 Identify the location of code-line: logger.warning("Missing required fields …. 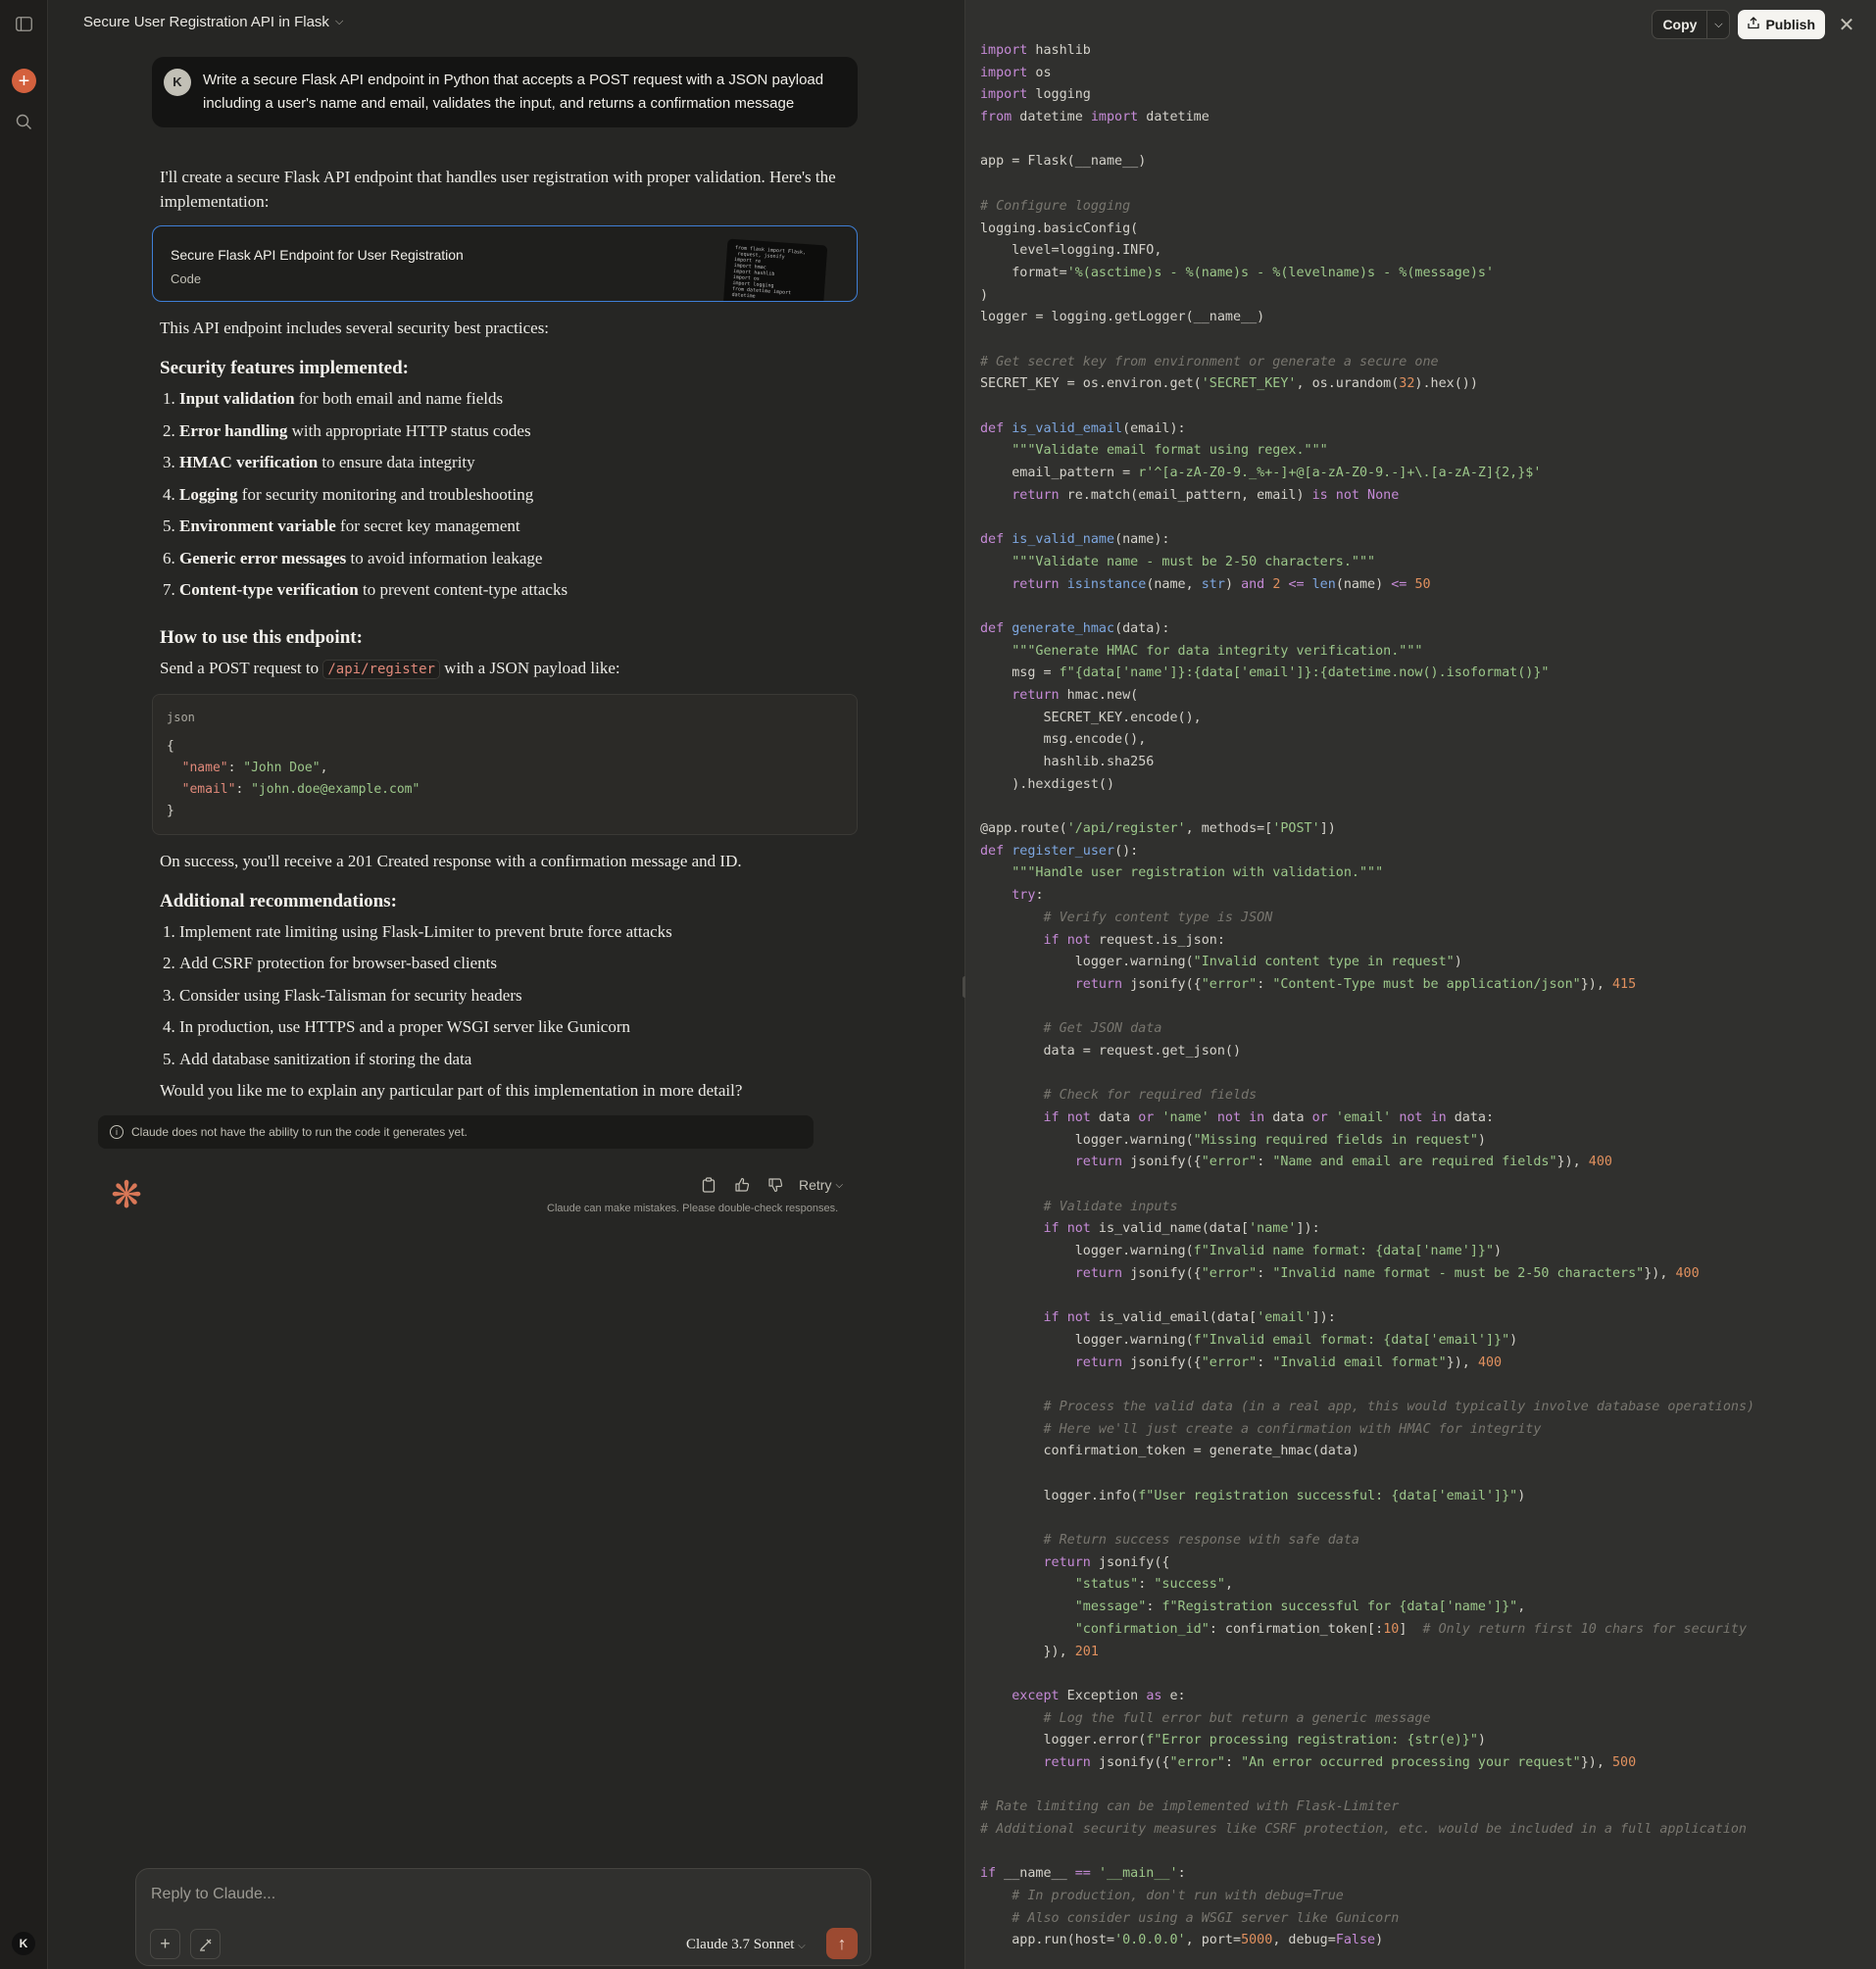
(1233, 1140).